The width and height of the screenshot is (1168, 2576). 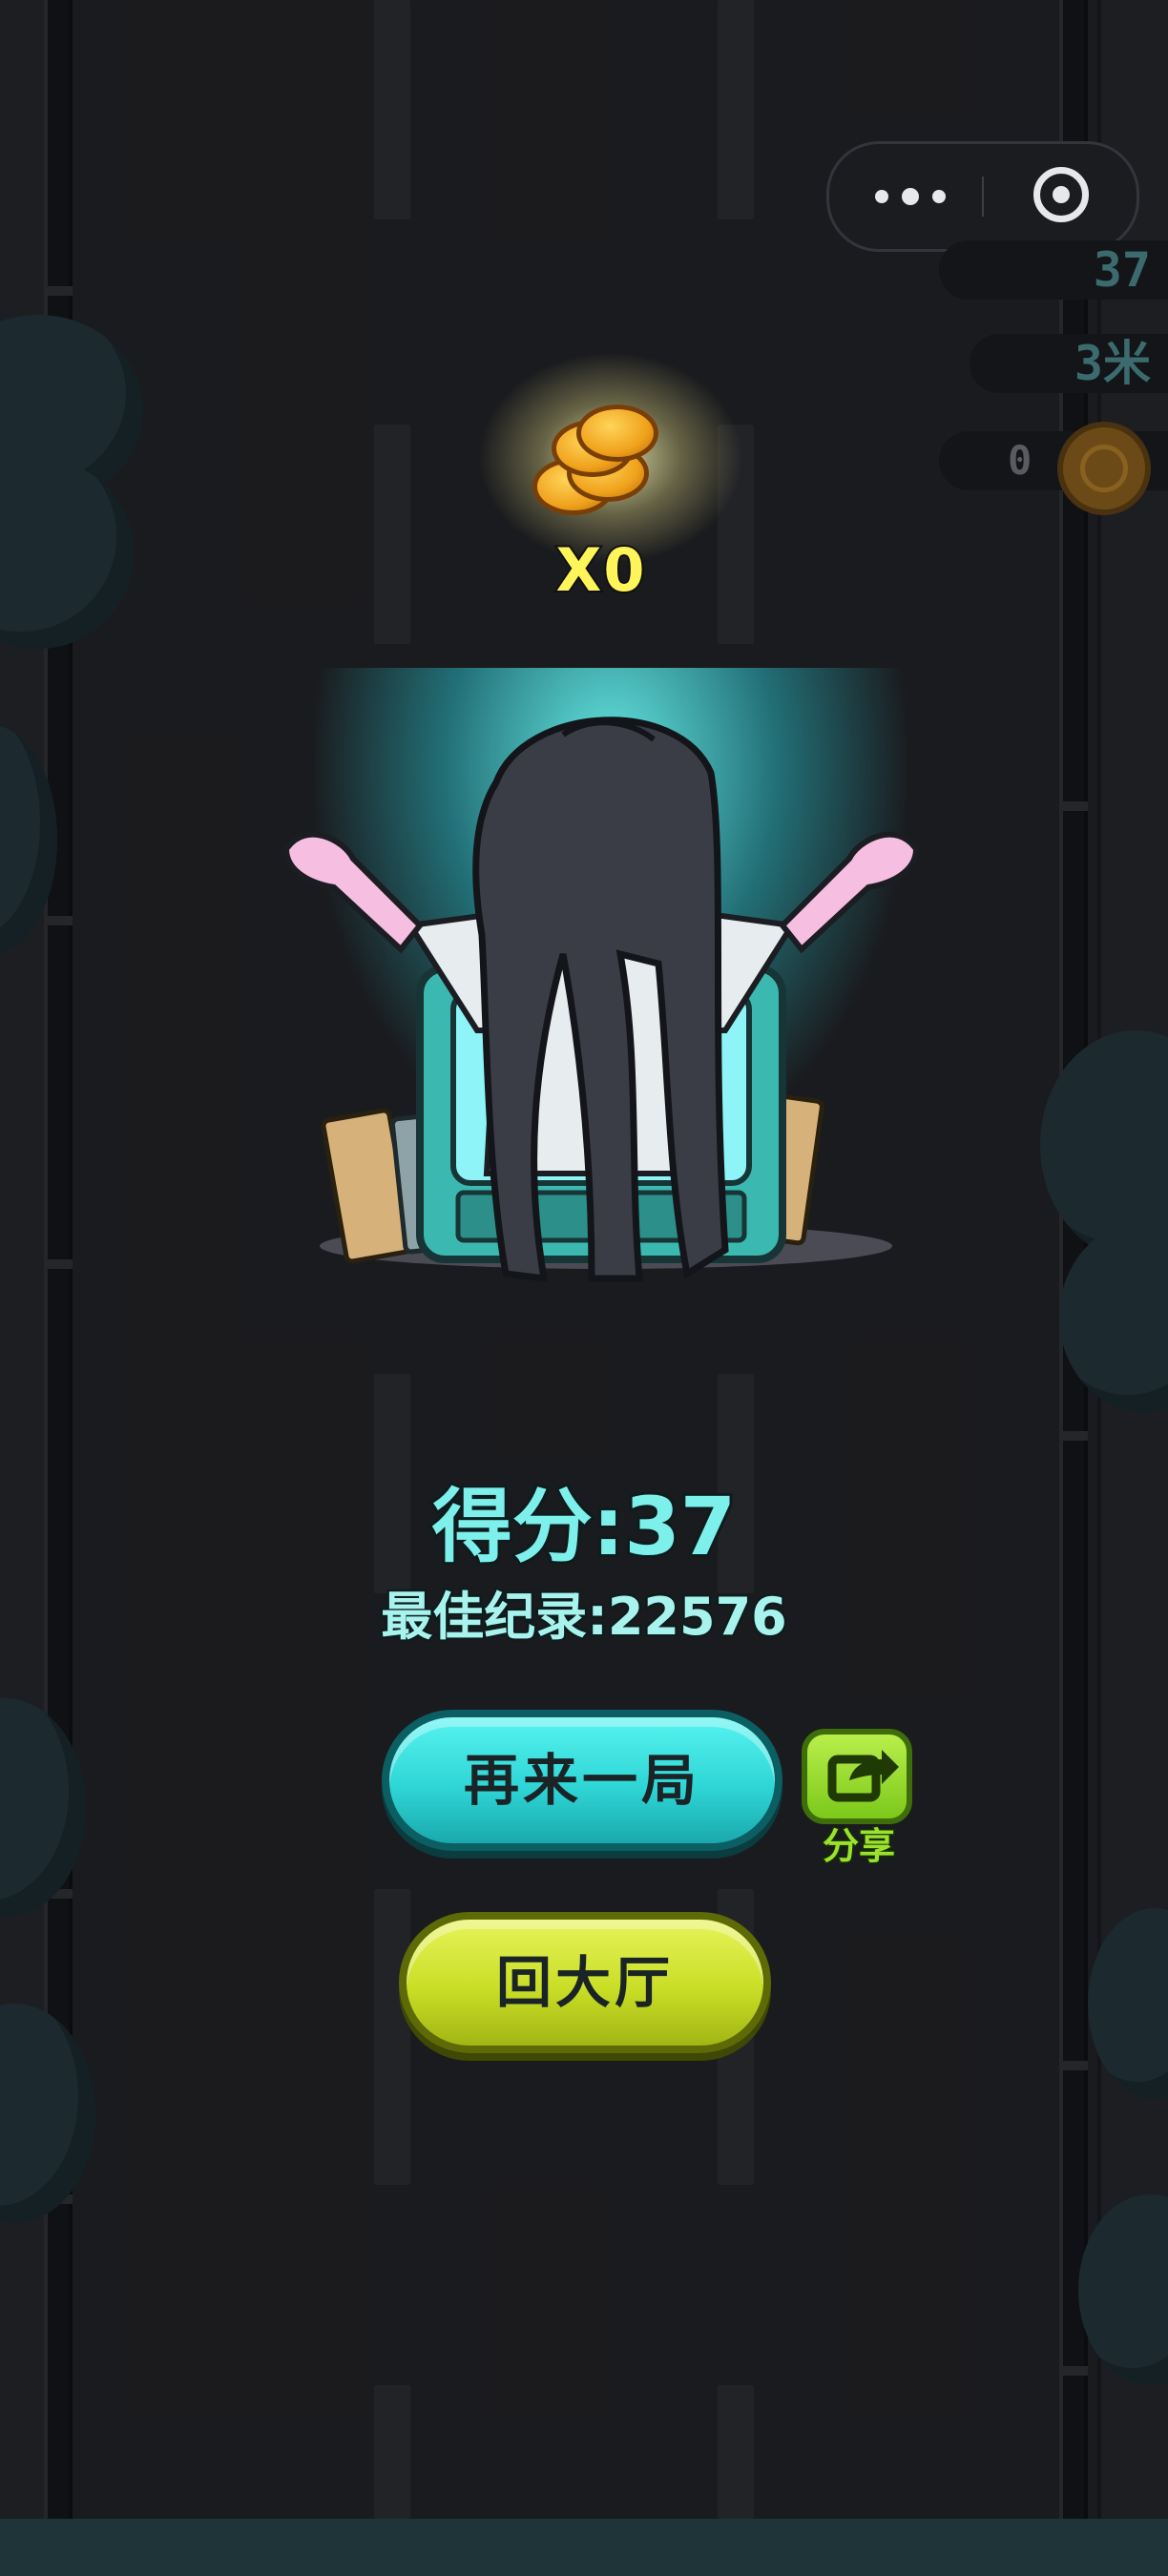 What do you see at coordinates (585, 1982) in the screenshot?
I see `back-to-lobby-button: 回大厅` at bounding box center [585, 1982].